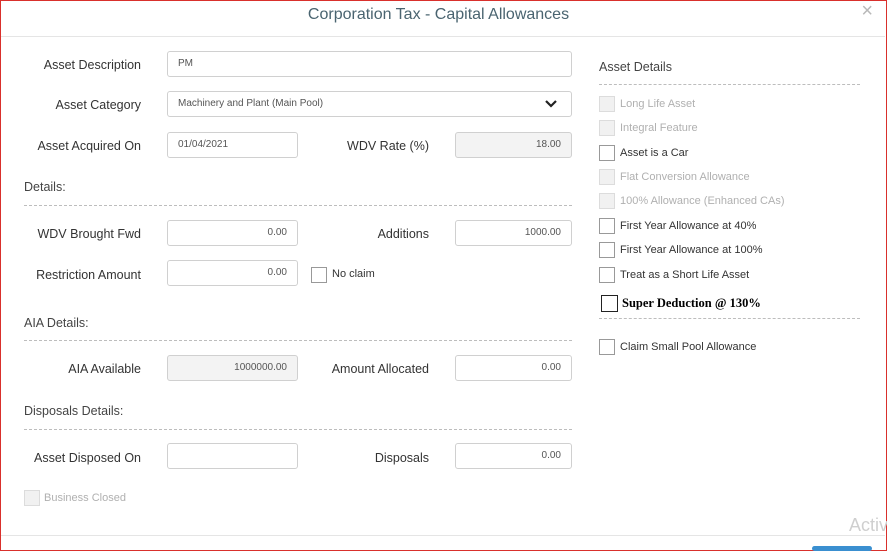 The width and height of the screenshot is (887, 551). I want to click on amount-allocated-label: Amount Allocated, so click(380, 369).